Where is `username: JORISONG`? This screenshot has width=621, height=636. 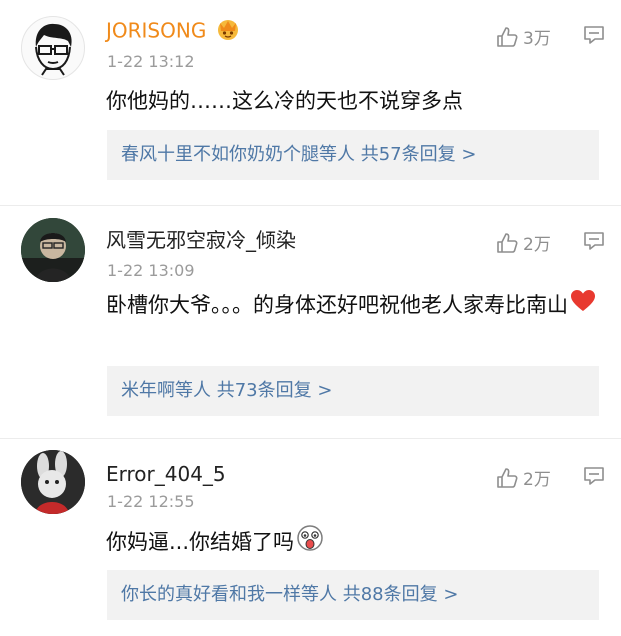 username: JORISONG is located at coordinates (173, 32).